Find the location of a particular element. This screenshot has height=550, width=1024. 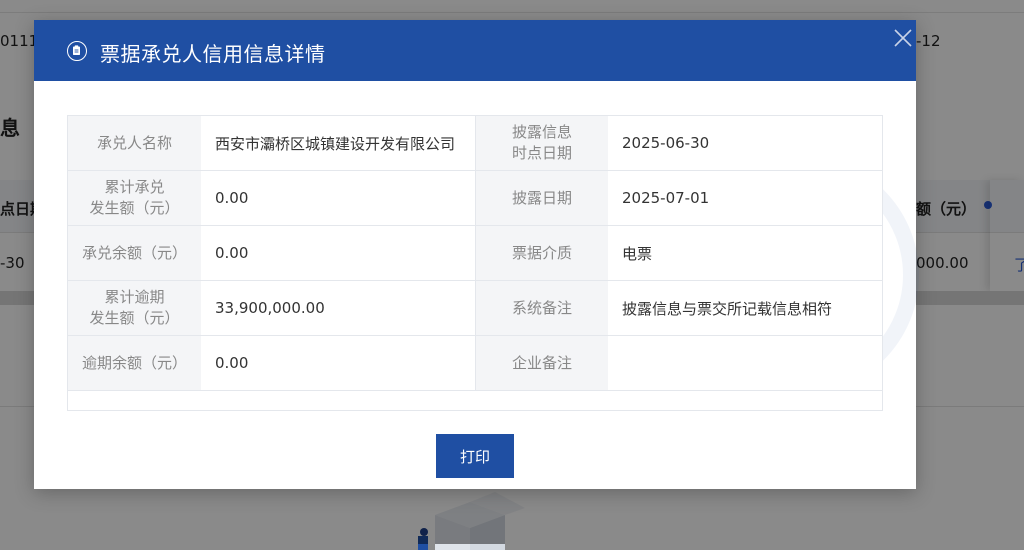

close-button is located at coordinates (903, 38).